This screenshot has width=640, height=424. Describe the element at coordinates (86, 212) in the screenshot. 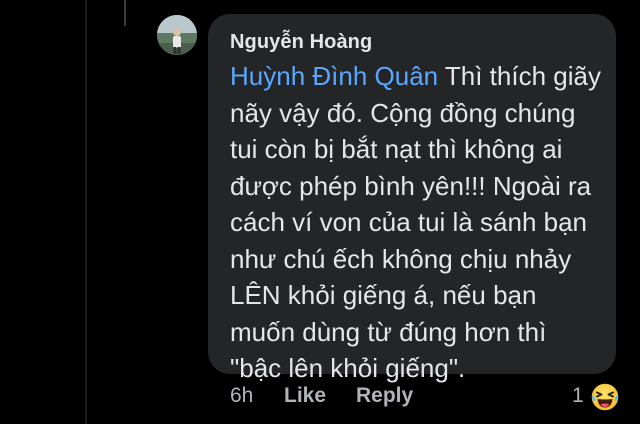

I see `thread-connector-outer` at that location.